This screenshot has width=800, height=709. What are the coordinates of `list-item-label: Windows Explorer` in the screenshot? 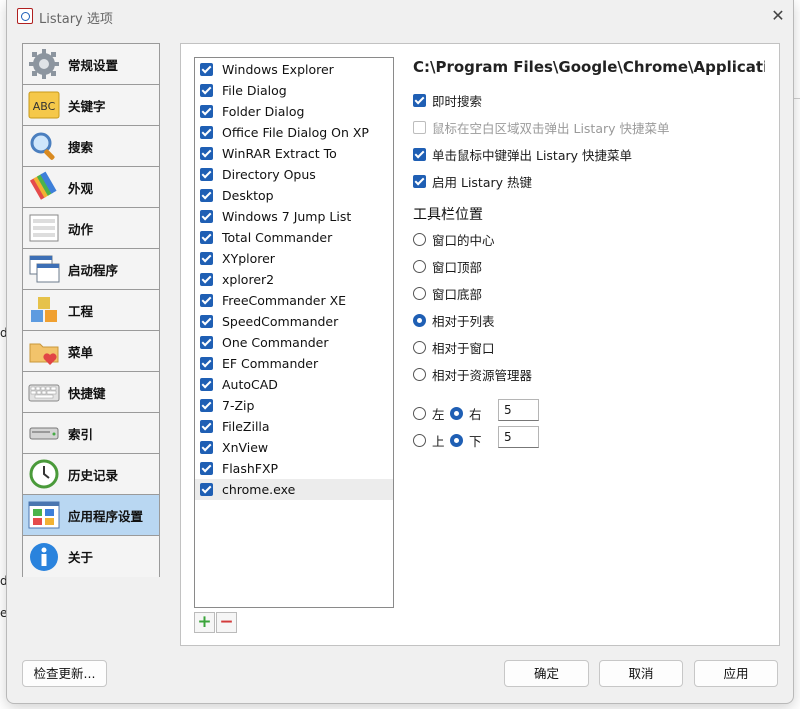 It's located at (278, 69).